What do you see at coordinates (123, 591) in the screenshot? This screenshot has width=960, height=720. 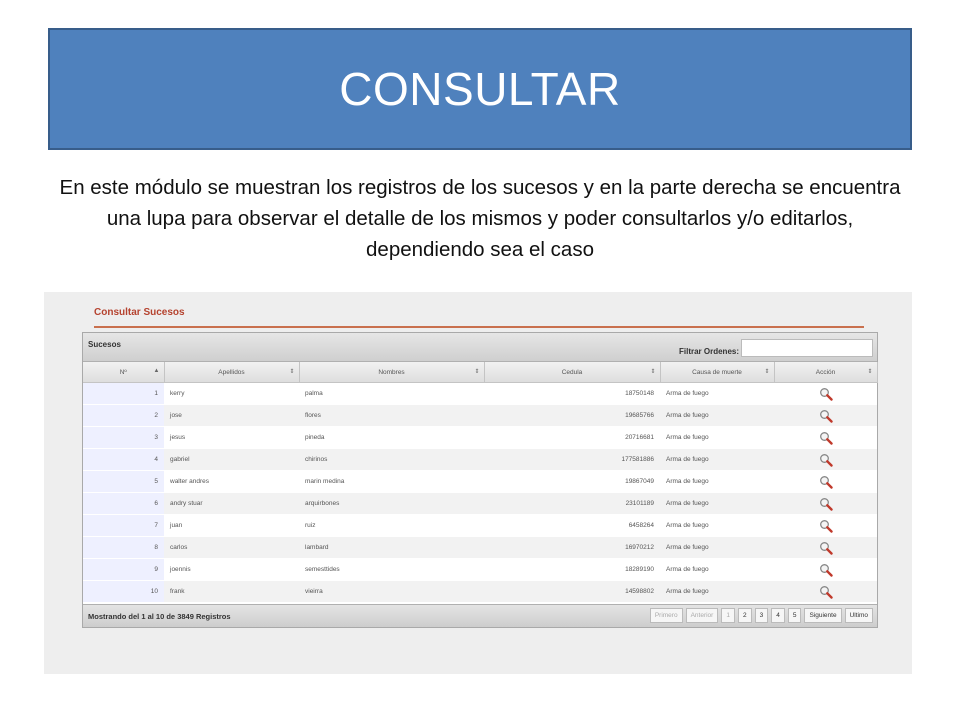 I see `row-number: 10` at bounding box center [123, 591].